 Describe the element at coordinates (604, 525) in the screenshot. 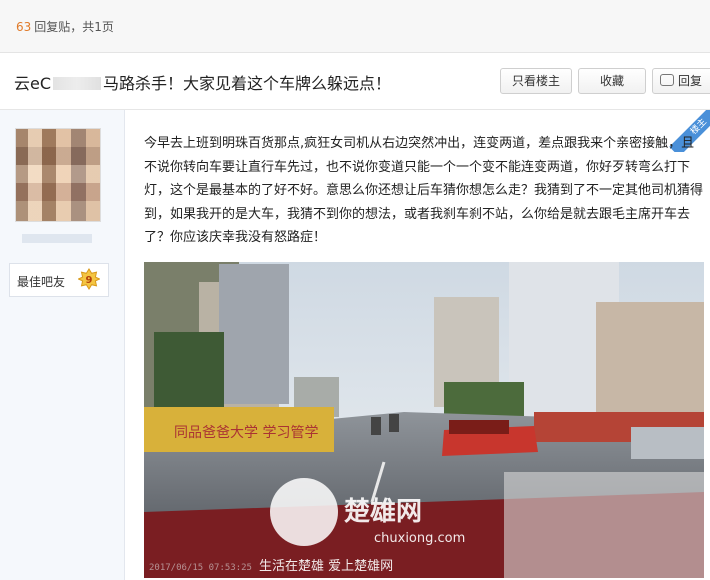

I see `pixelated-object` at that location.